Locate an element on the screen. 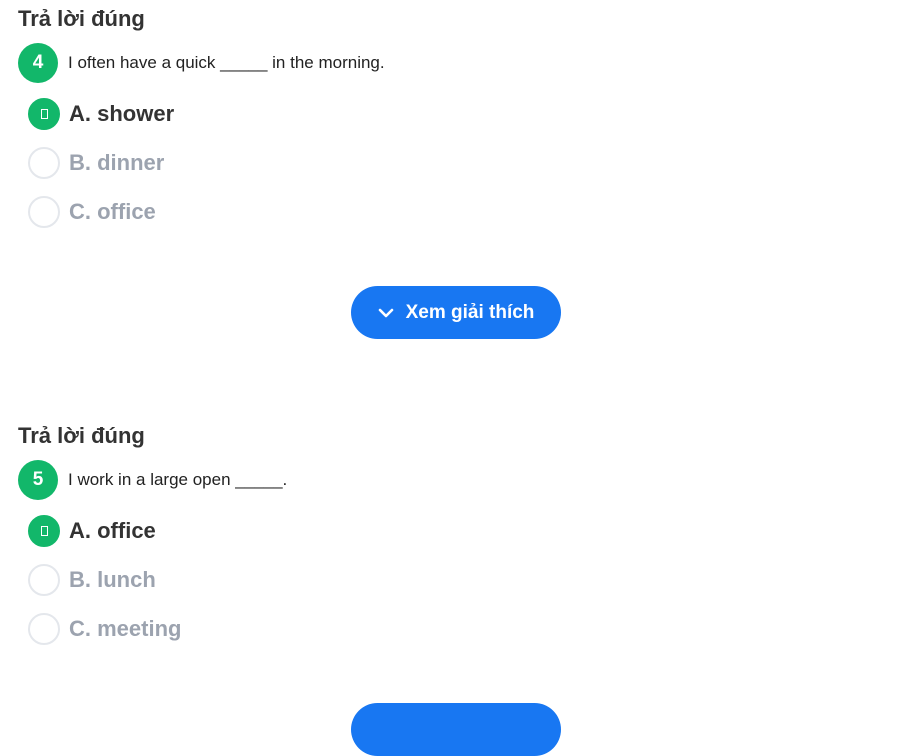  explain-button: Xem giải thích is located at coordinates (456, 312).